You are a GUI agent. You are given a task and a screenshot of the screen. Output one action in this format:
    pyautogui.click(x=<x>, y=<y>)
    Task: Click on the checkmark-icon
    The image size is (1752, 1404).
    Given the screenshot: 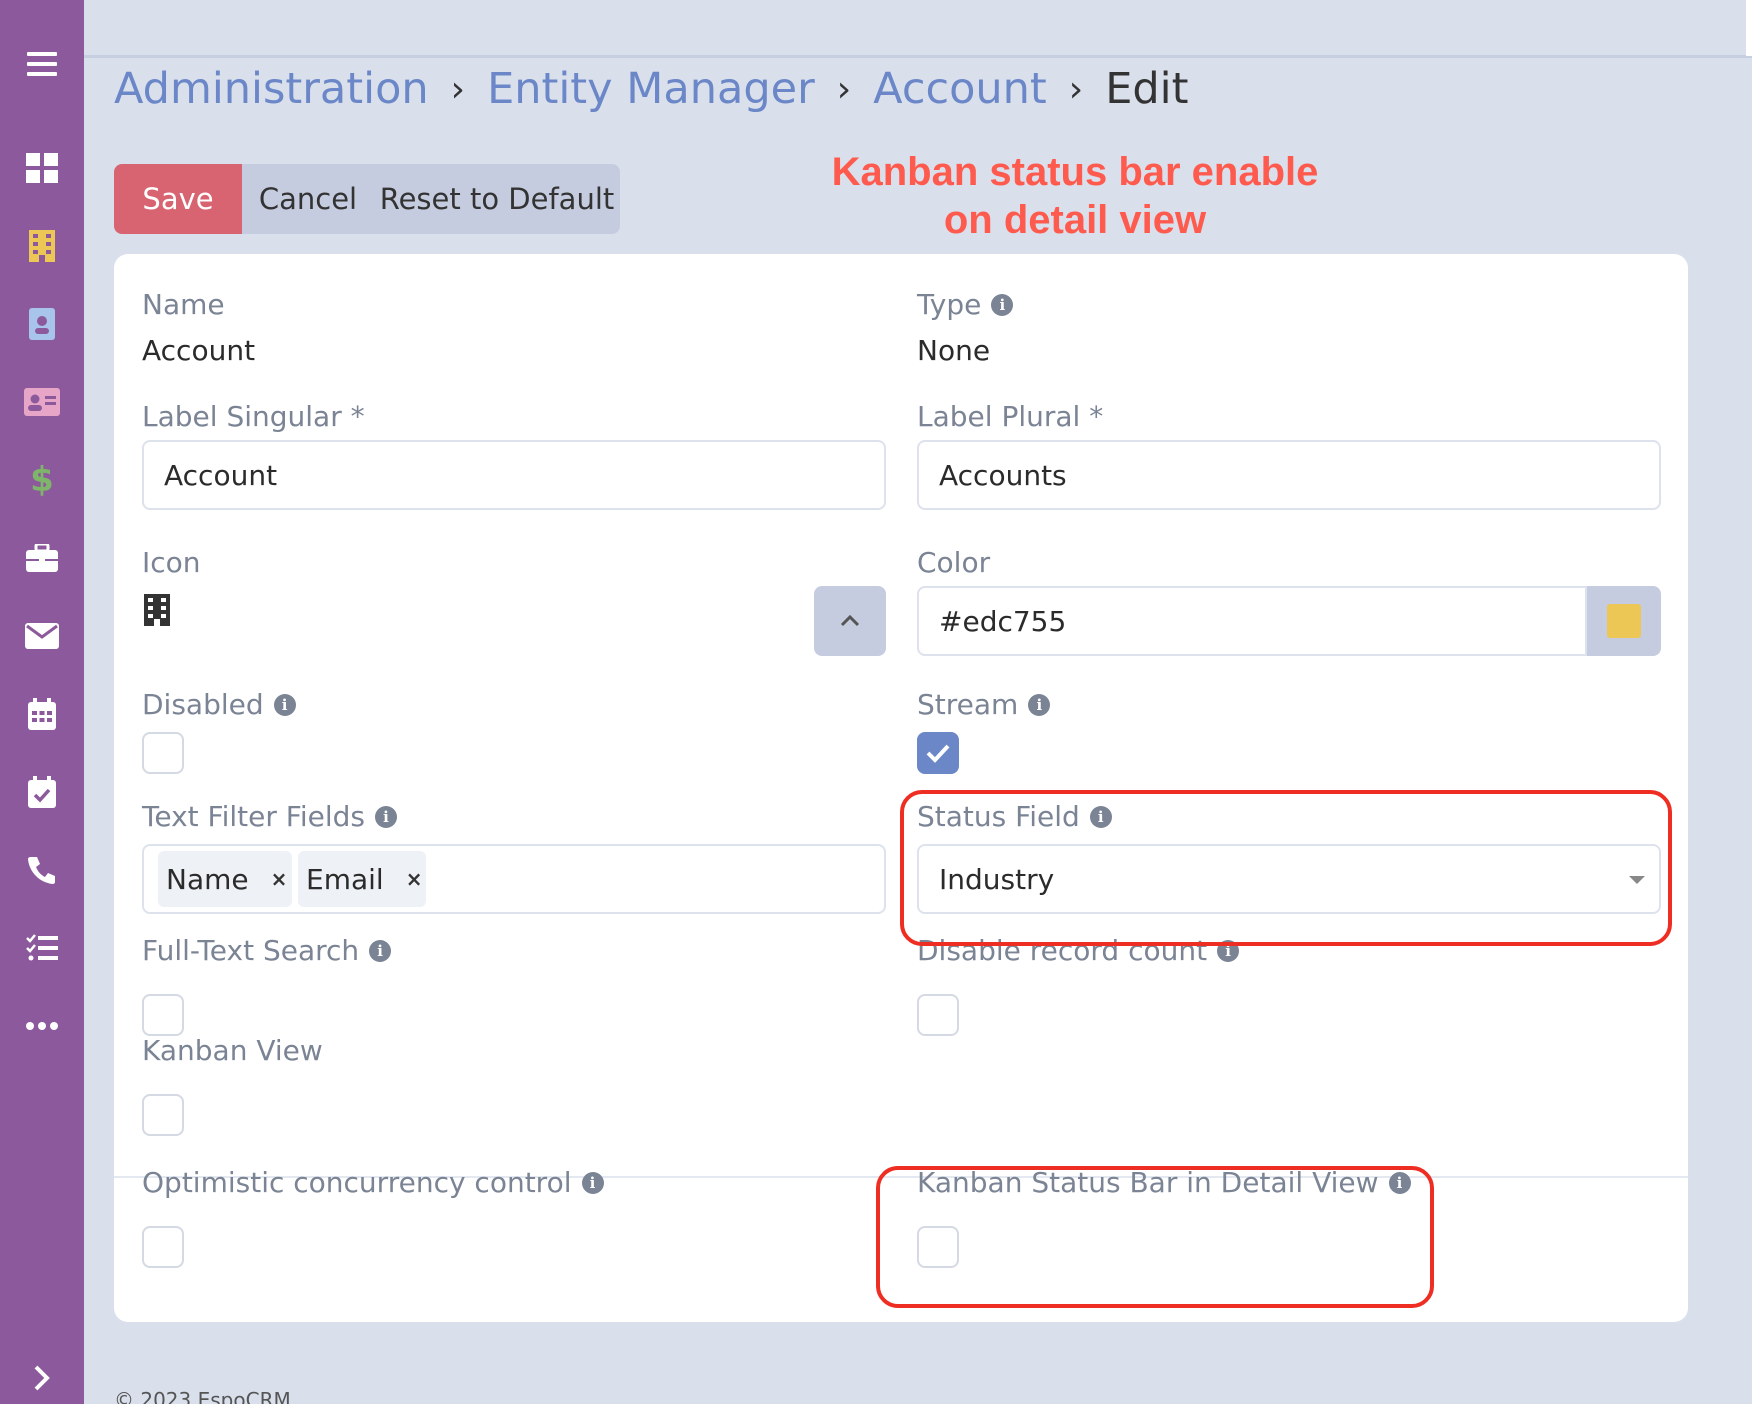 What is the action you would take?
    pyautogui.click(x=938, y=753)
    